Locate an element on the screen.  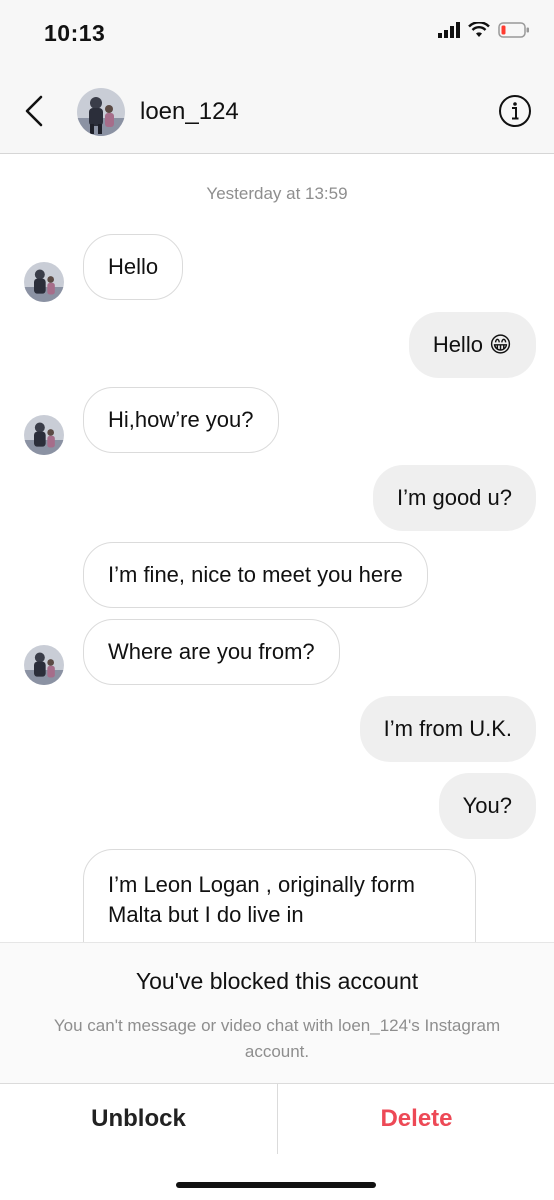
blocked-title: You've blocked this account is located at coordinates (277, 981).